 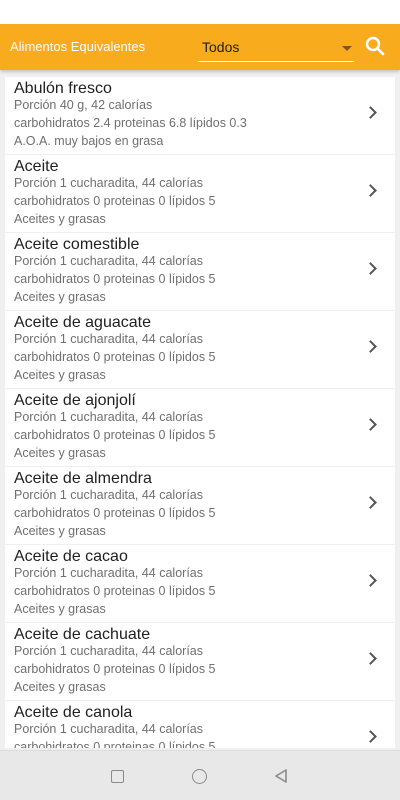 What do you see at coordinates (71, 556) in the screenshot?
I see `food-name: Aceite de cacao` at bounding box center [71, 556].